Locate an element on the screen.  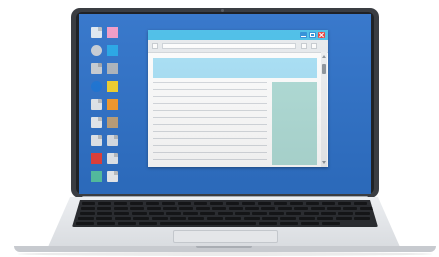
scroll-up-icon is located at coordinates (324, 56).